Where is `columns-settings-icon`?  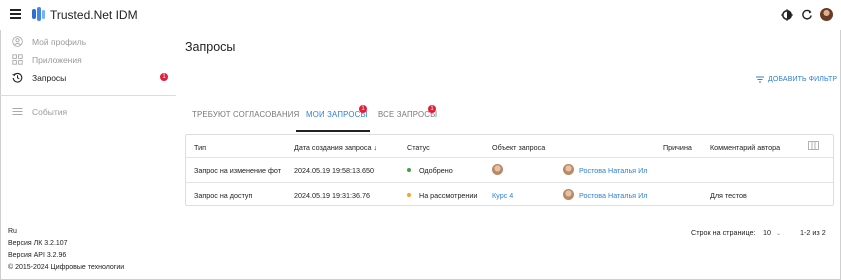 columns-settings-icon is located at coordinates (813, 145).